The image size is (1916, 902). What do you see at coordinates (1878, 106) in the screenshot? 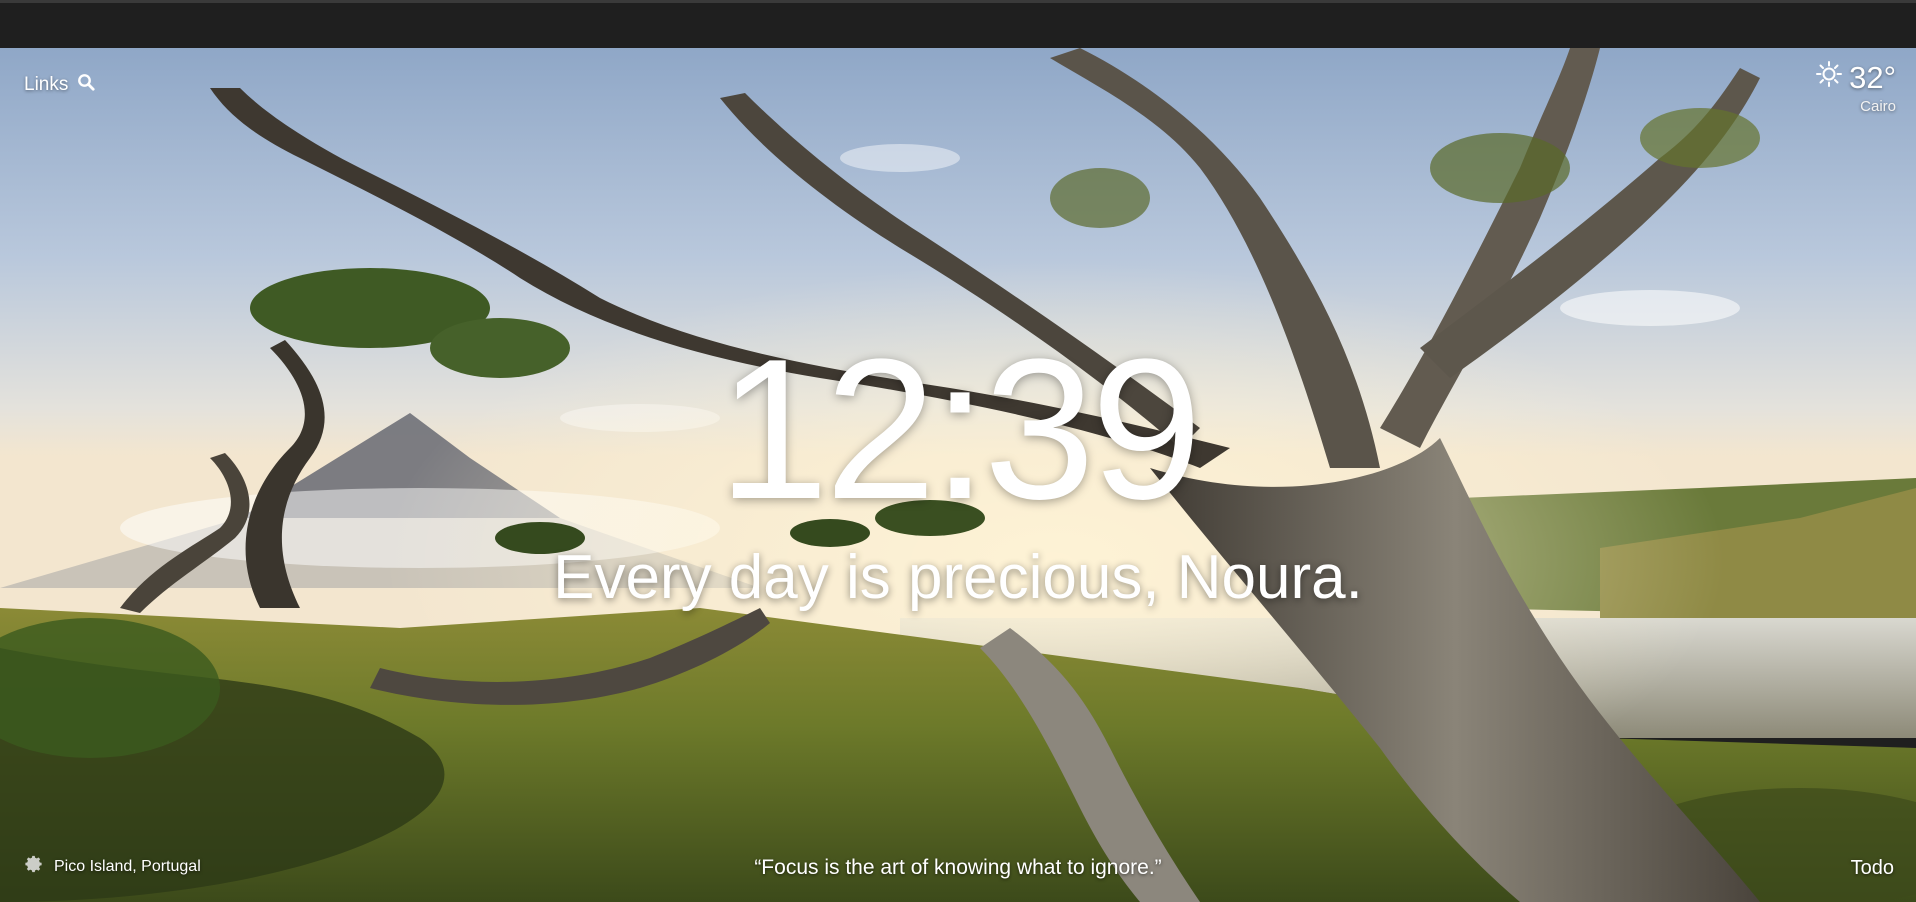
I see `weather-city: Cairo` at bounding box center [1878, 106].